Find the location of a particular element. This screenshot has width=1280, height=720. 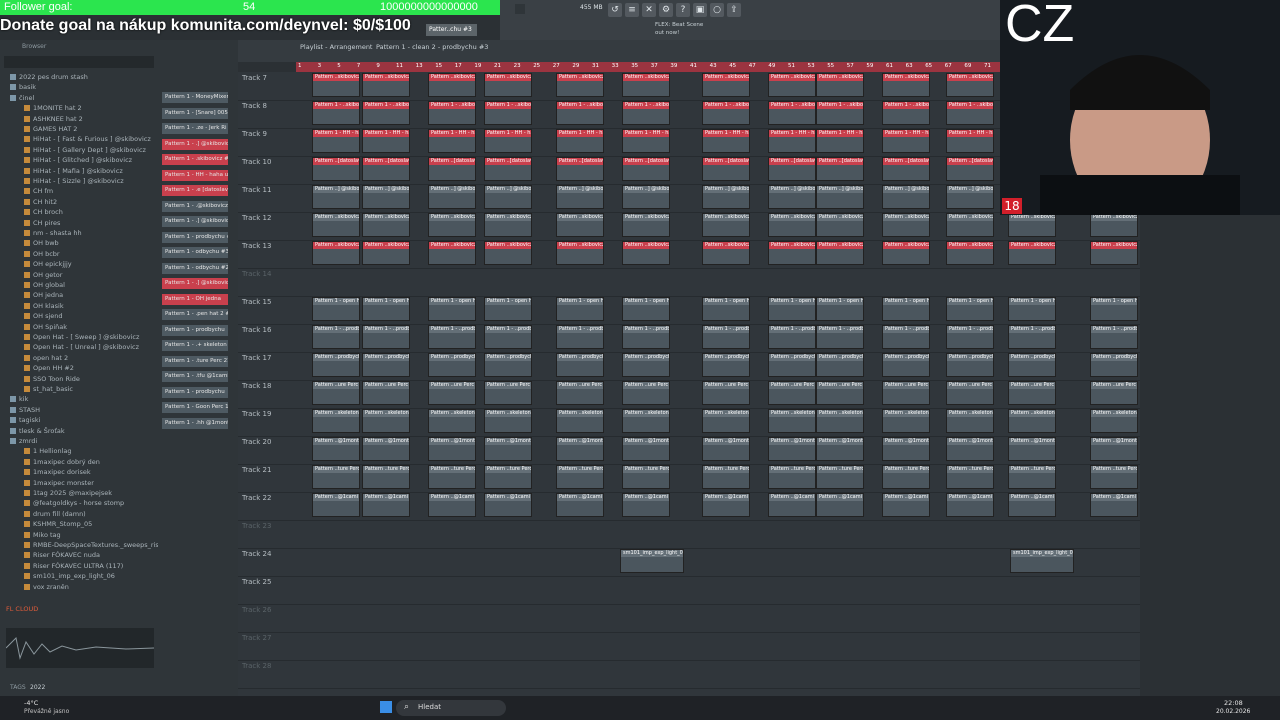

picker-pattern-item: Pattern 1 - .tfu @1cami is located at coordinates (195, 376).